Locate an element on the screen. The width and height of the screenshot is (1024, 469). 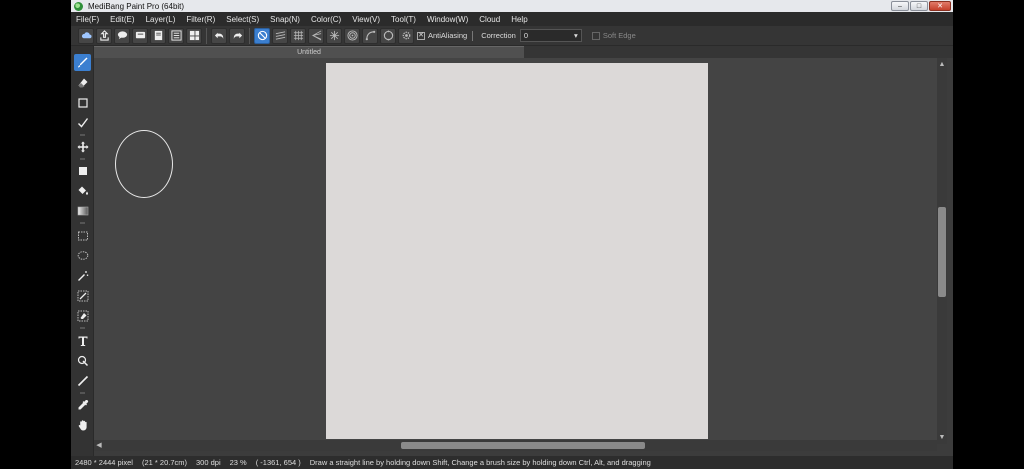
tool-magic-wand is located at coordinates (82, 275).